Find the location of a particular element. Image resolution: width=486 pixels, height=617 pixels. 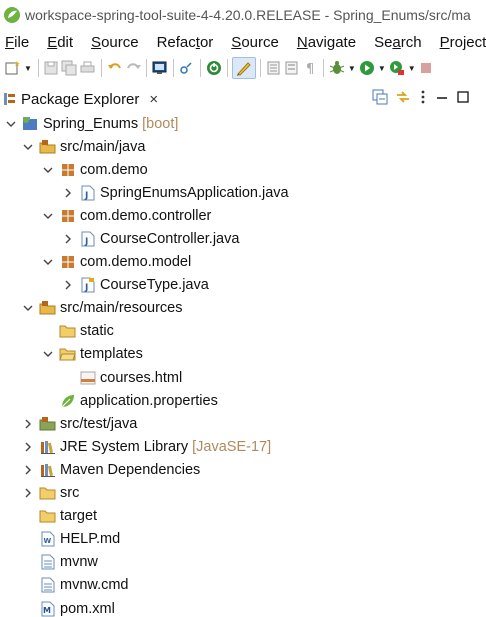

debug-dropdown-icon: ▼ is located at coordinates (352, 68).